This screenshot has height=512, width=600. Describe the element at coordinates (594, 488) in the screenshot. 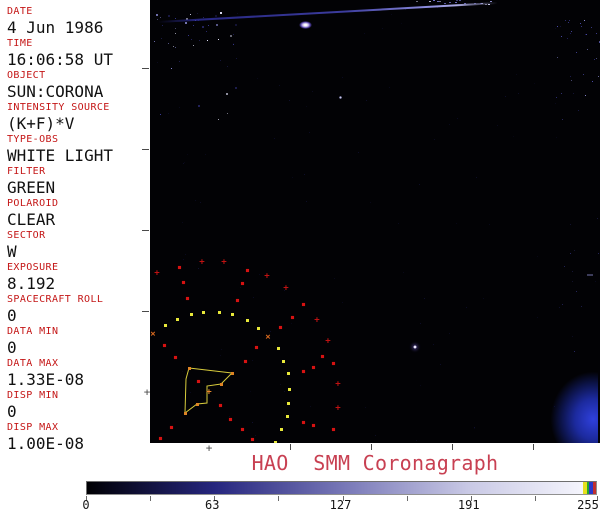

I see `colorbar-stripe` at that location.